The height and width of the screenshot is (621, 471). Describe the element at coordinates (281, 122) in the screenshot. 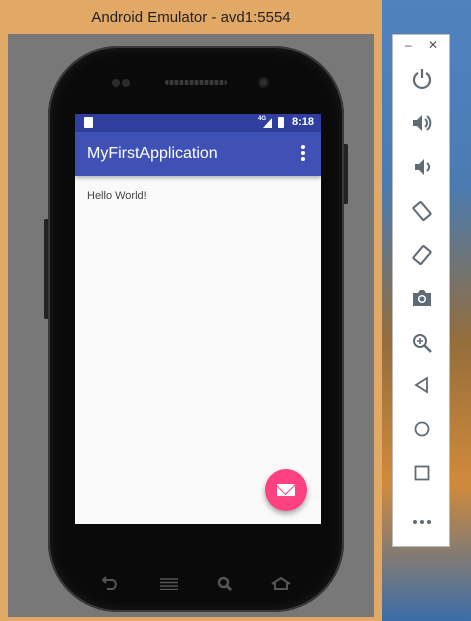

I see `battery-icon` at that location.